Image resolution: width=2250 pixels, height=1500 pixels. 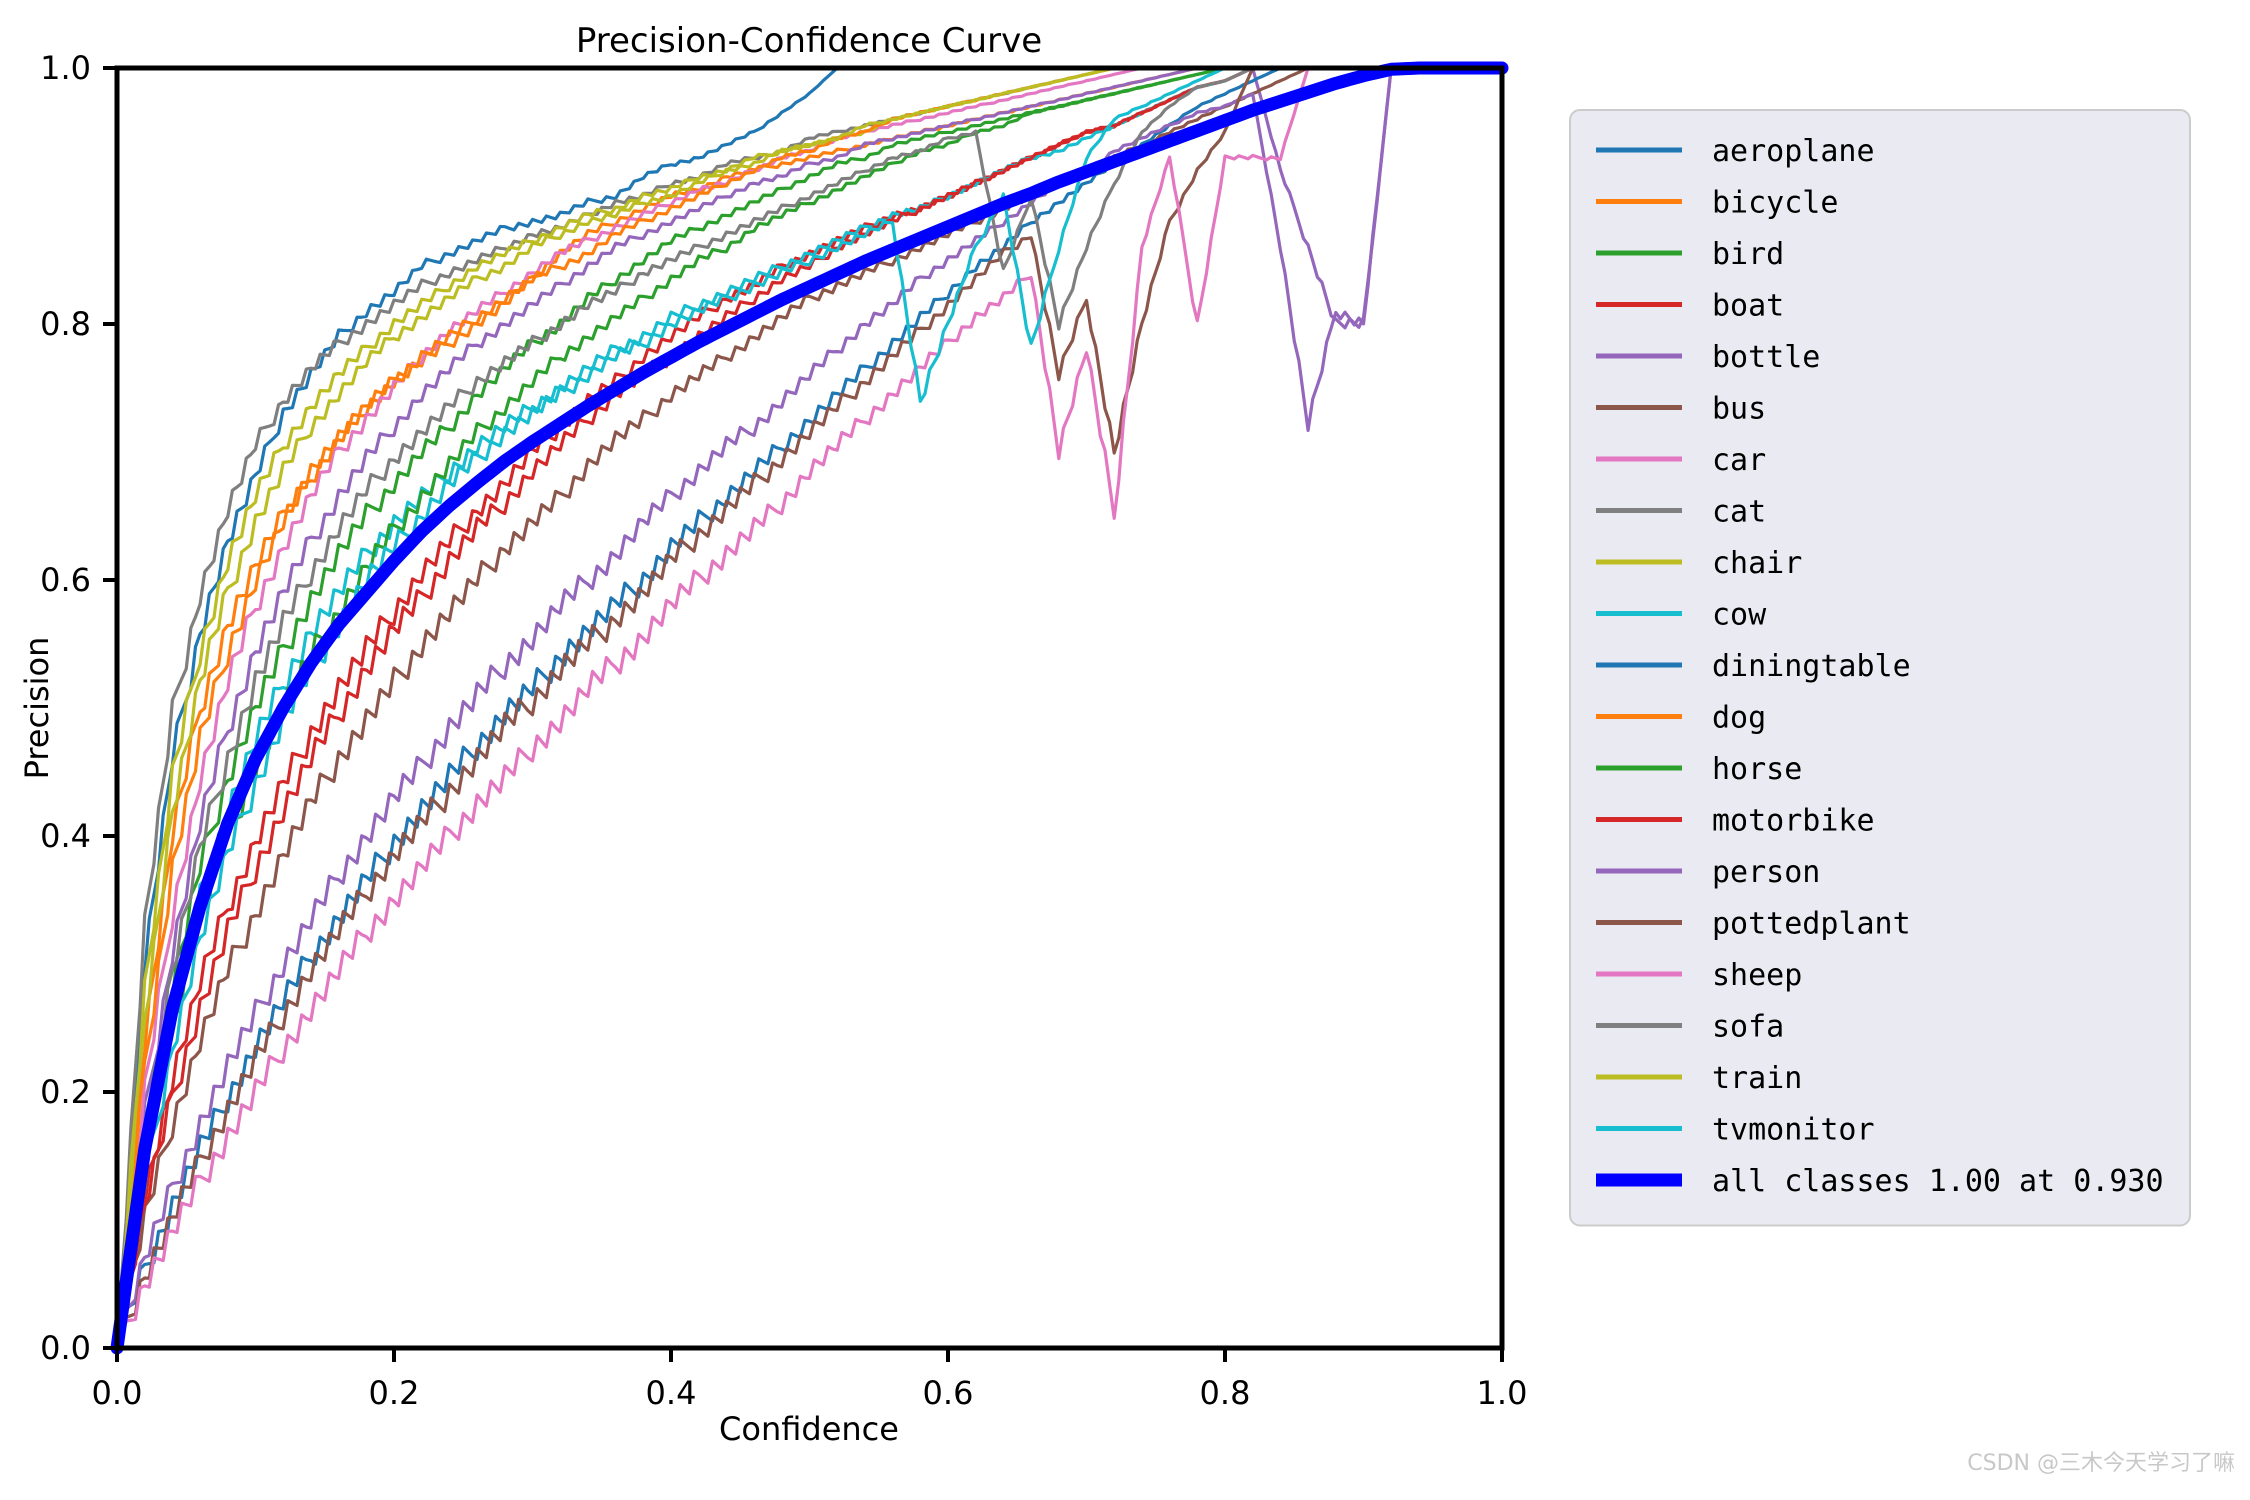 What do you see at coordinates (394, 1393) in the screenshot?
I see `x-tick-label: 0.2` at bounding box center [394, 1393].